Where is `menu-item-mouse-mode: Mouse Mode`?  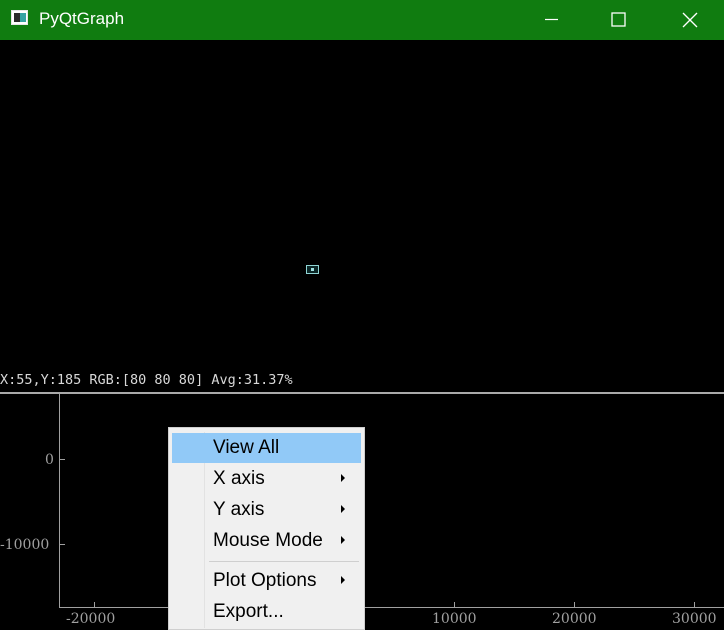 menu-item-mouse-mode: Mouse Mode is located at coordinates (266, 541).